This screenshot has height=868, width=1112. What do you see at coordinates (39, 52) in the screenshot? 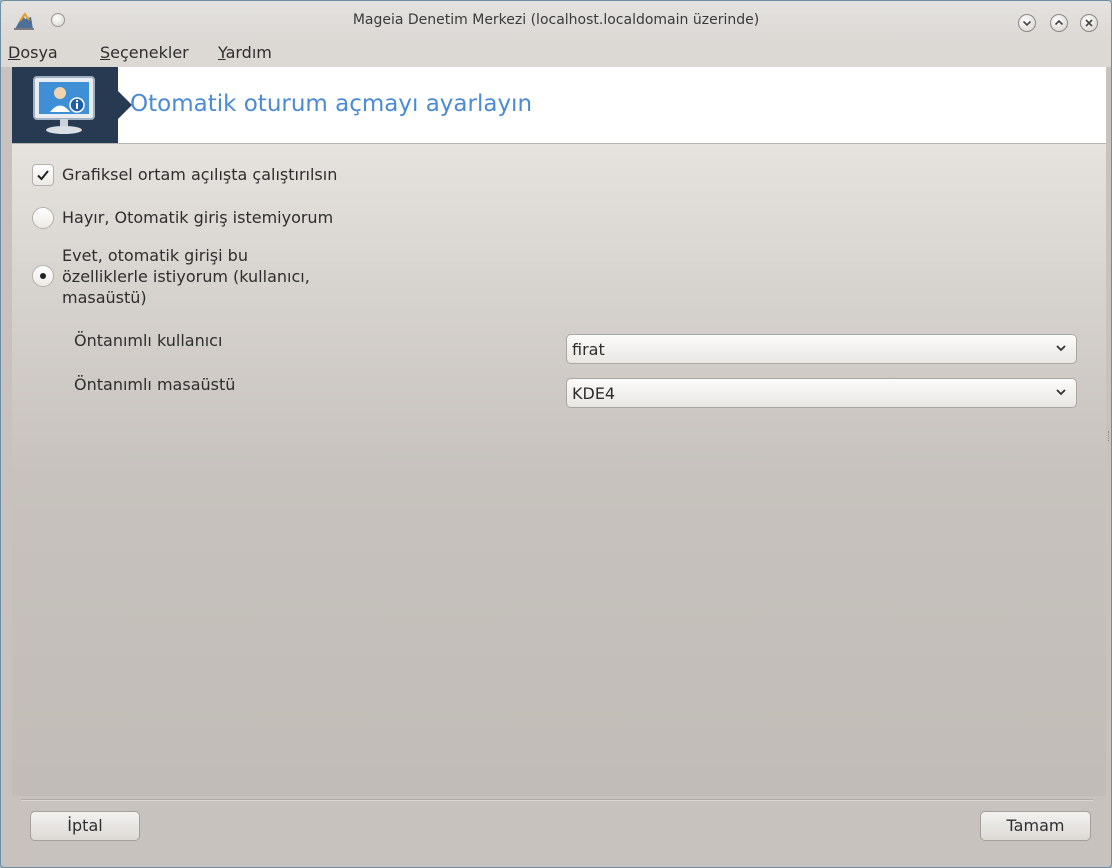
I see `menu-file-label: osya` at bounding box center [39, 52].